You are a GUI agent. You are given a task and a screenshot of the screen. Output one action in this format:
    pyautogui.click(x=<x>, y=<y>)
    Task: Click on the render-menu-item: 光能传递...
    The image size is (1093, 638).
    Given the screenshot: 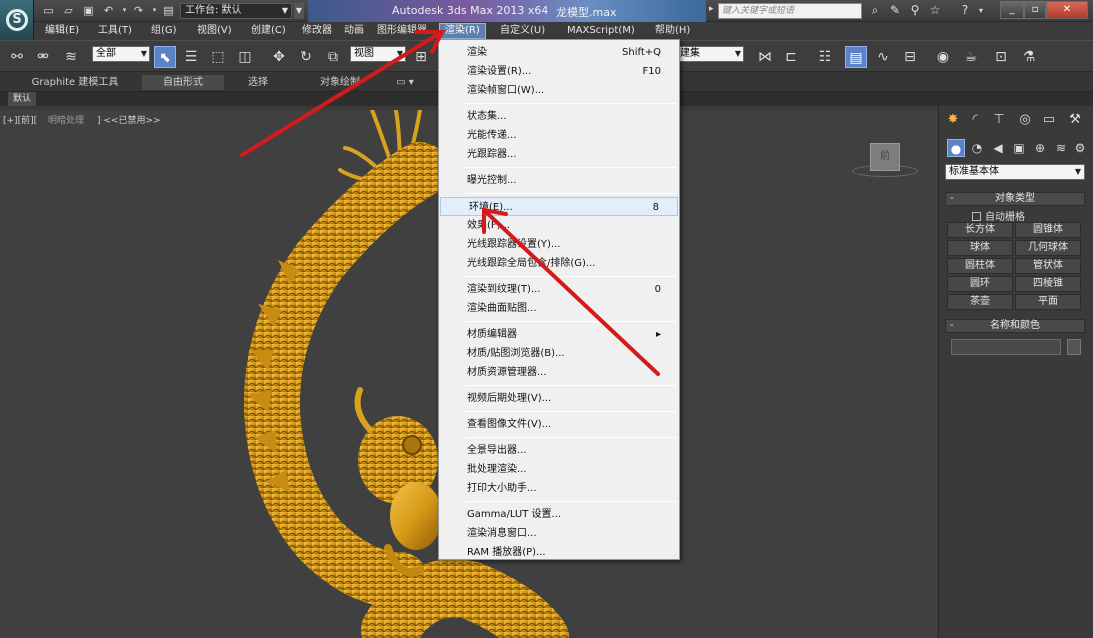 What is the action you would take?
    pyautogui.click(x=559, y=135)
    